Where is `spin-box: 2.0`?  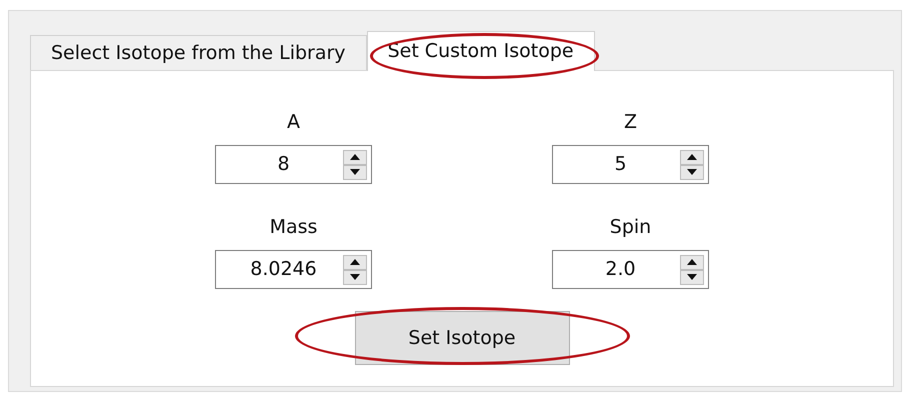 spin-box: 2.0 is located at coordinates (630, 269).